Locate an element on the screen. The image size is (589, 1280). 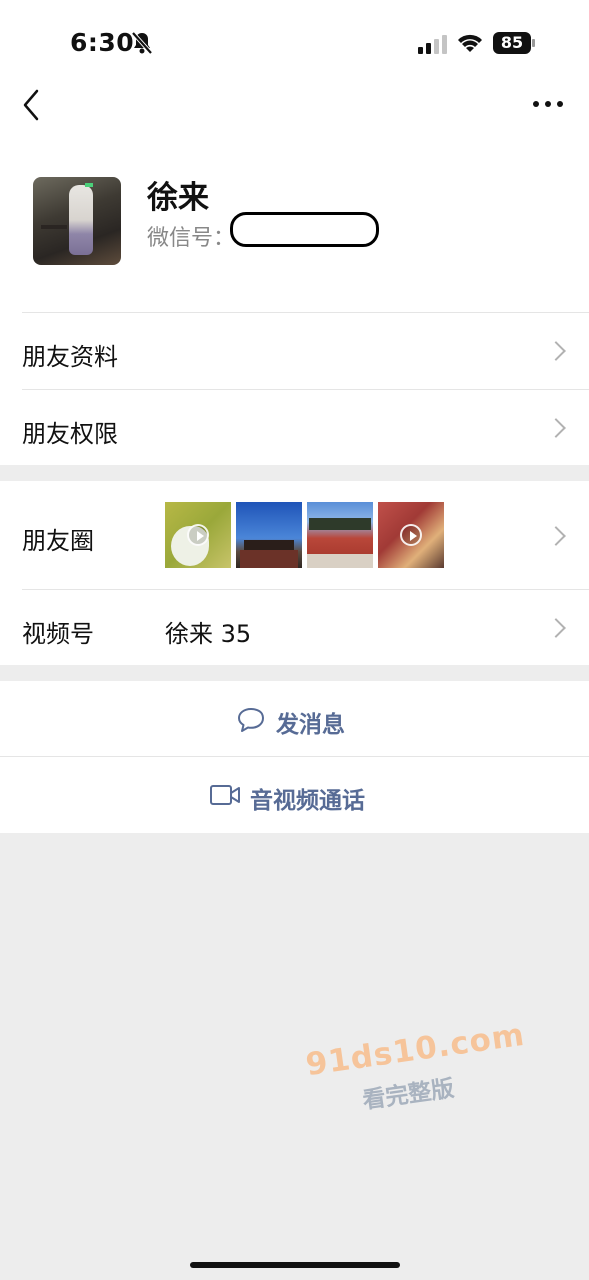
avatar-light is located at coordinates (89, 185).